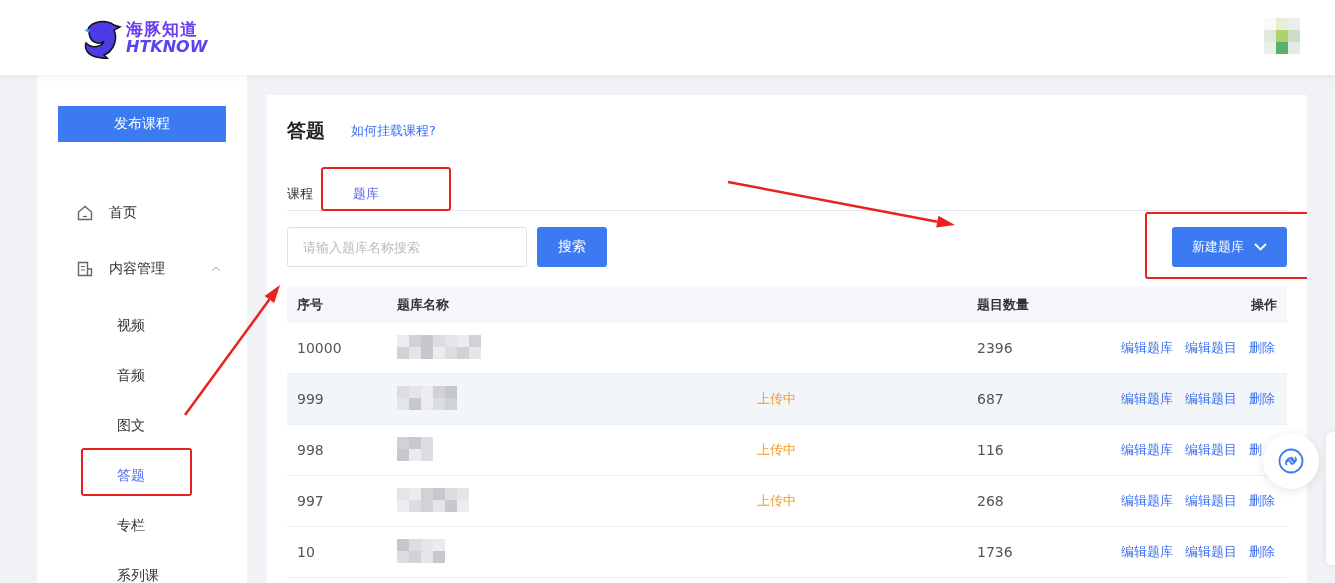  Describe the element at coordinates (337, 348) in the screenshot. I see `table-cell: 10000` at that location.